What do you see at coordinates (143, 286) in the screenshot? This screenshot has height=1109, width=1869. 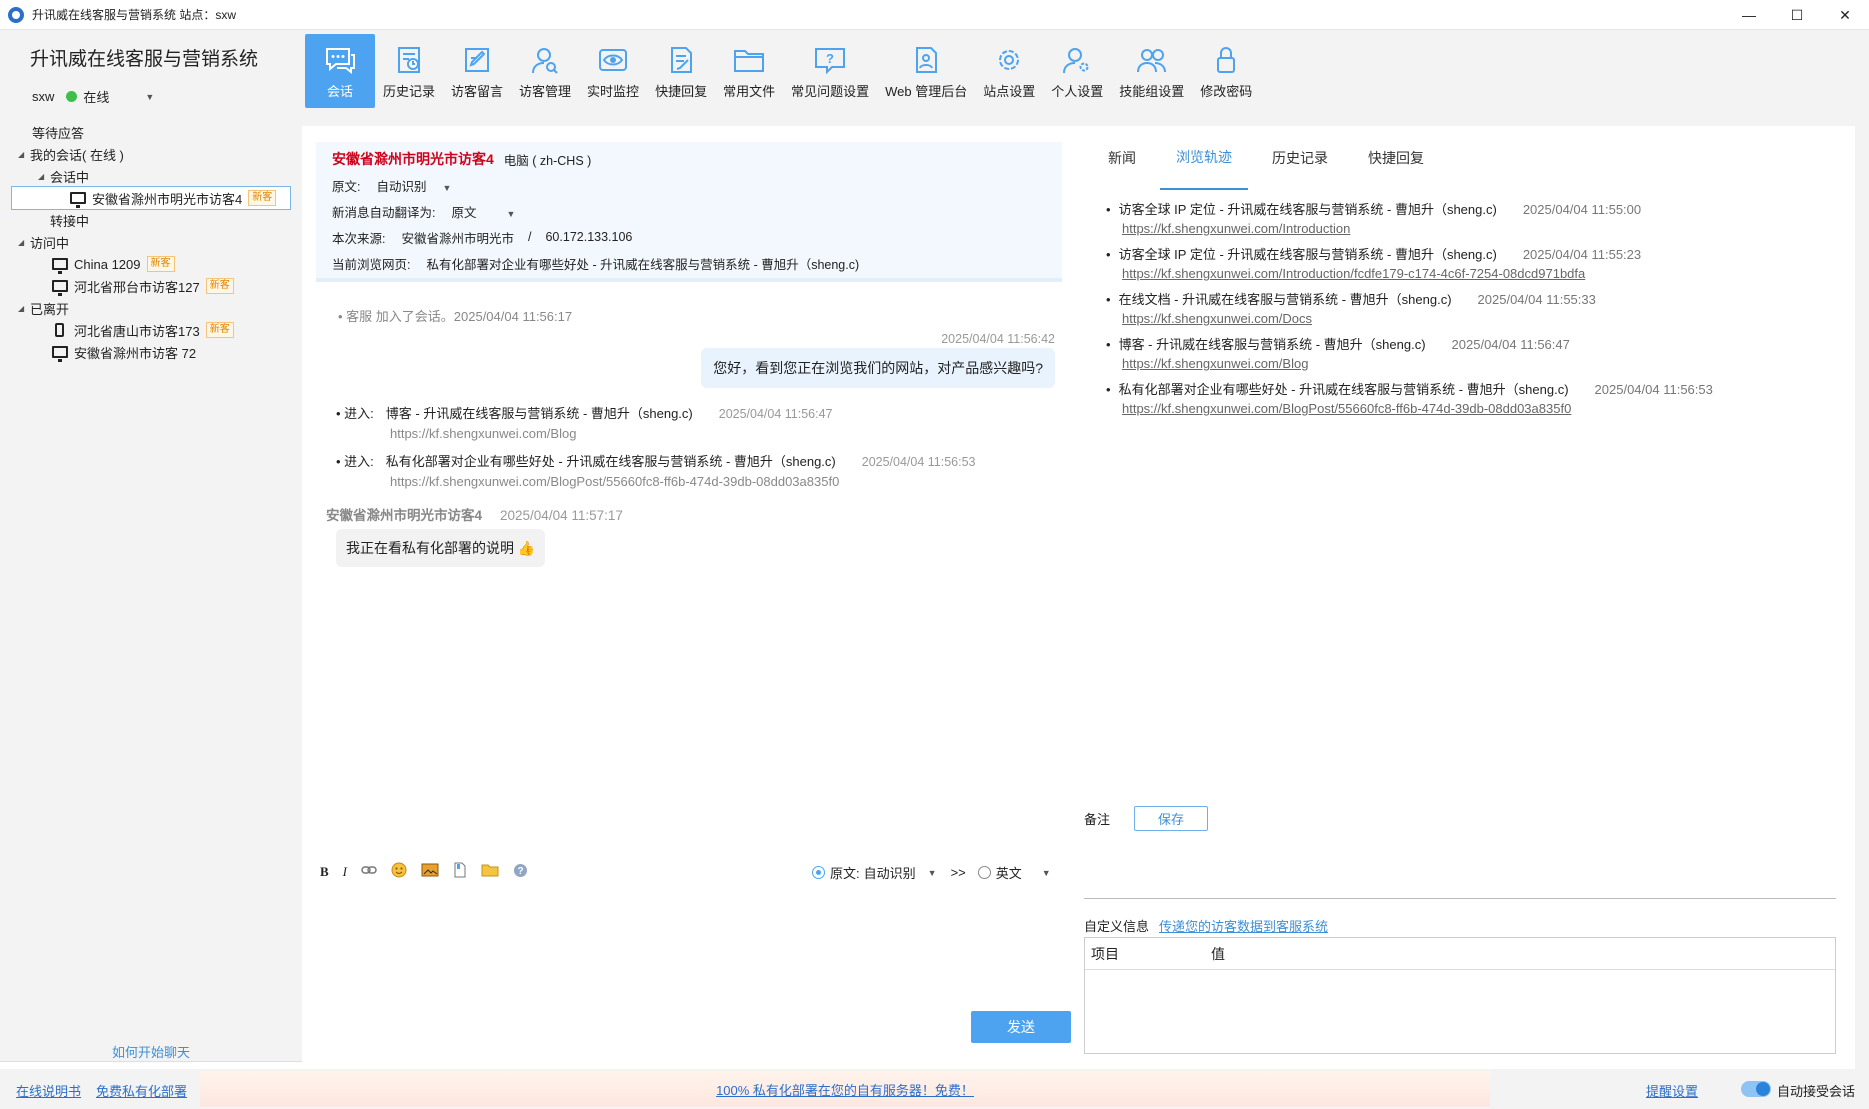 I see `visitor-item: 河北省邢台市访客127 新客` at bounding box center [143, 286].